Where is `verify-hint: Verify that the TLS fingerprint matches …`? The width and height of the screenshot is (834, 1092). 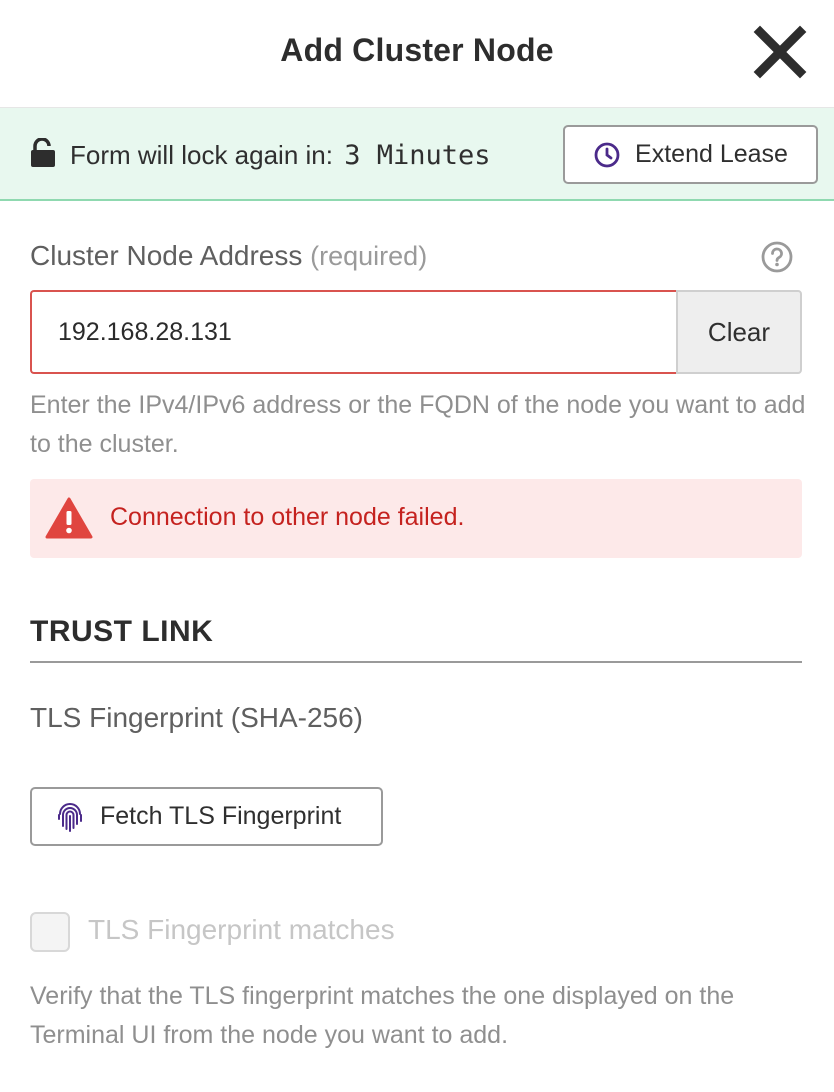
verify-hint: Verify that the TLS fingerprint matches … is located at coordinates (382, 1015).